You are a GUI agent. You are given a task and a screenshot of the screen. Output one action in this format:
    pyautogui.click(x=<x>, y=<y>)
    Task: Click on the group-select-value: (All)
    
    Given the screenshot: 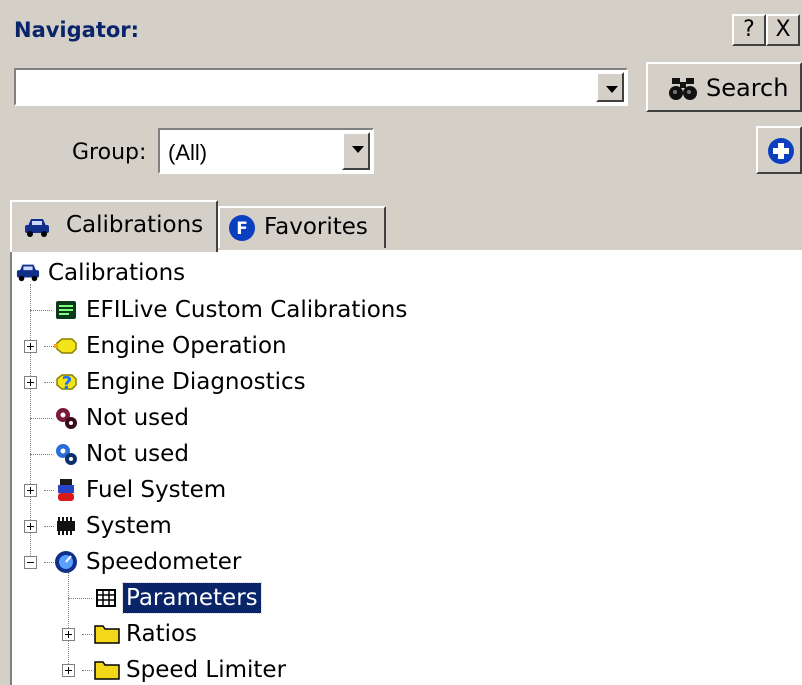 What is the action you would take?
    pyautogui.click(x=188, y=152)
    